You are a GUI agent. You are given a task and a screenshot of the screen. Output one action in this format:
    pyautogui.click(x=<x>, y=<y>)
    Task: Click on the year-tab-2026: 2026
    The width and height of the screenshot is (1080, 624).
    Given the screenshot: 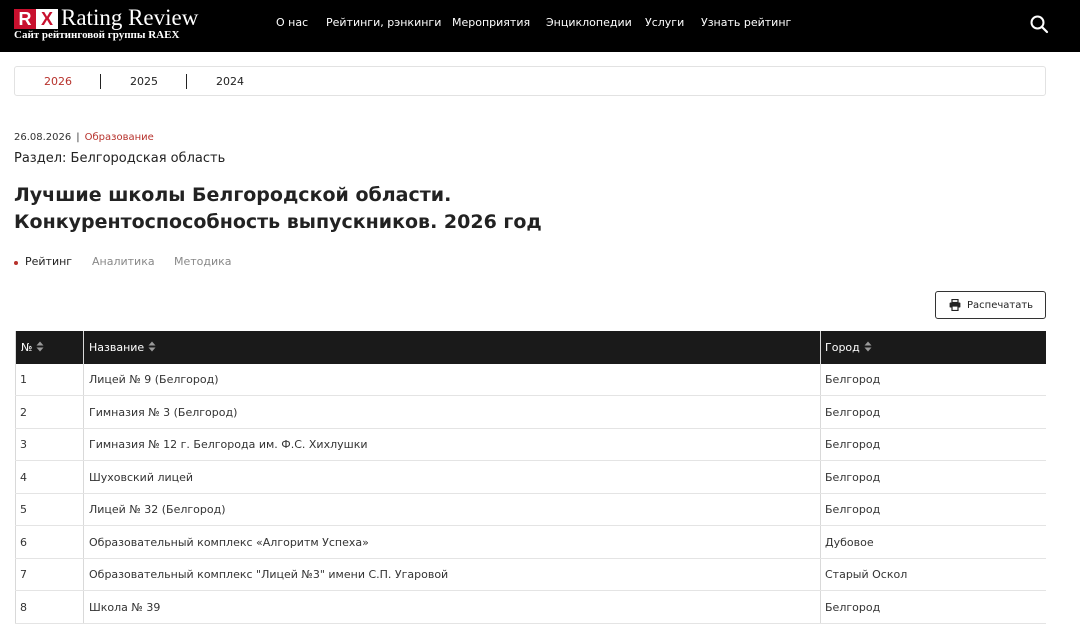 What is the action you would take?
    pyautogui.click(x=58, y=81)
    